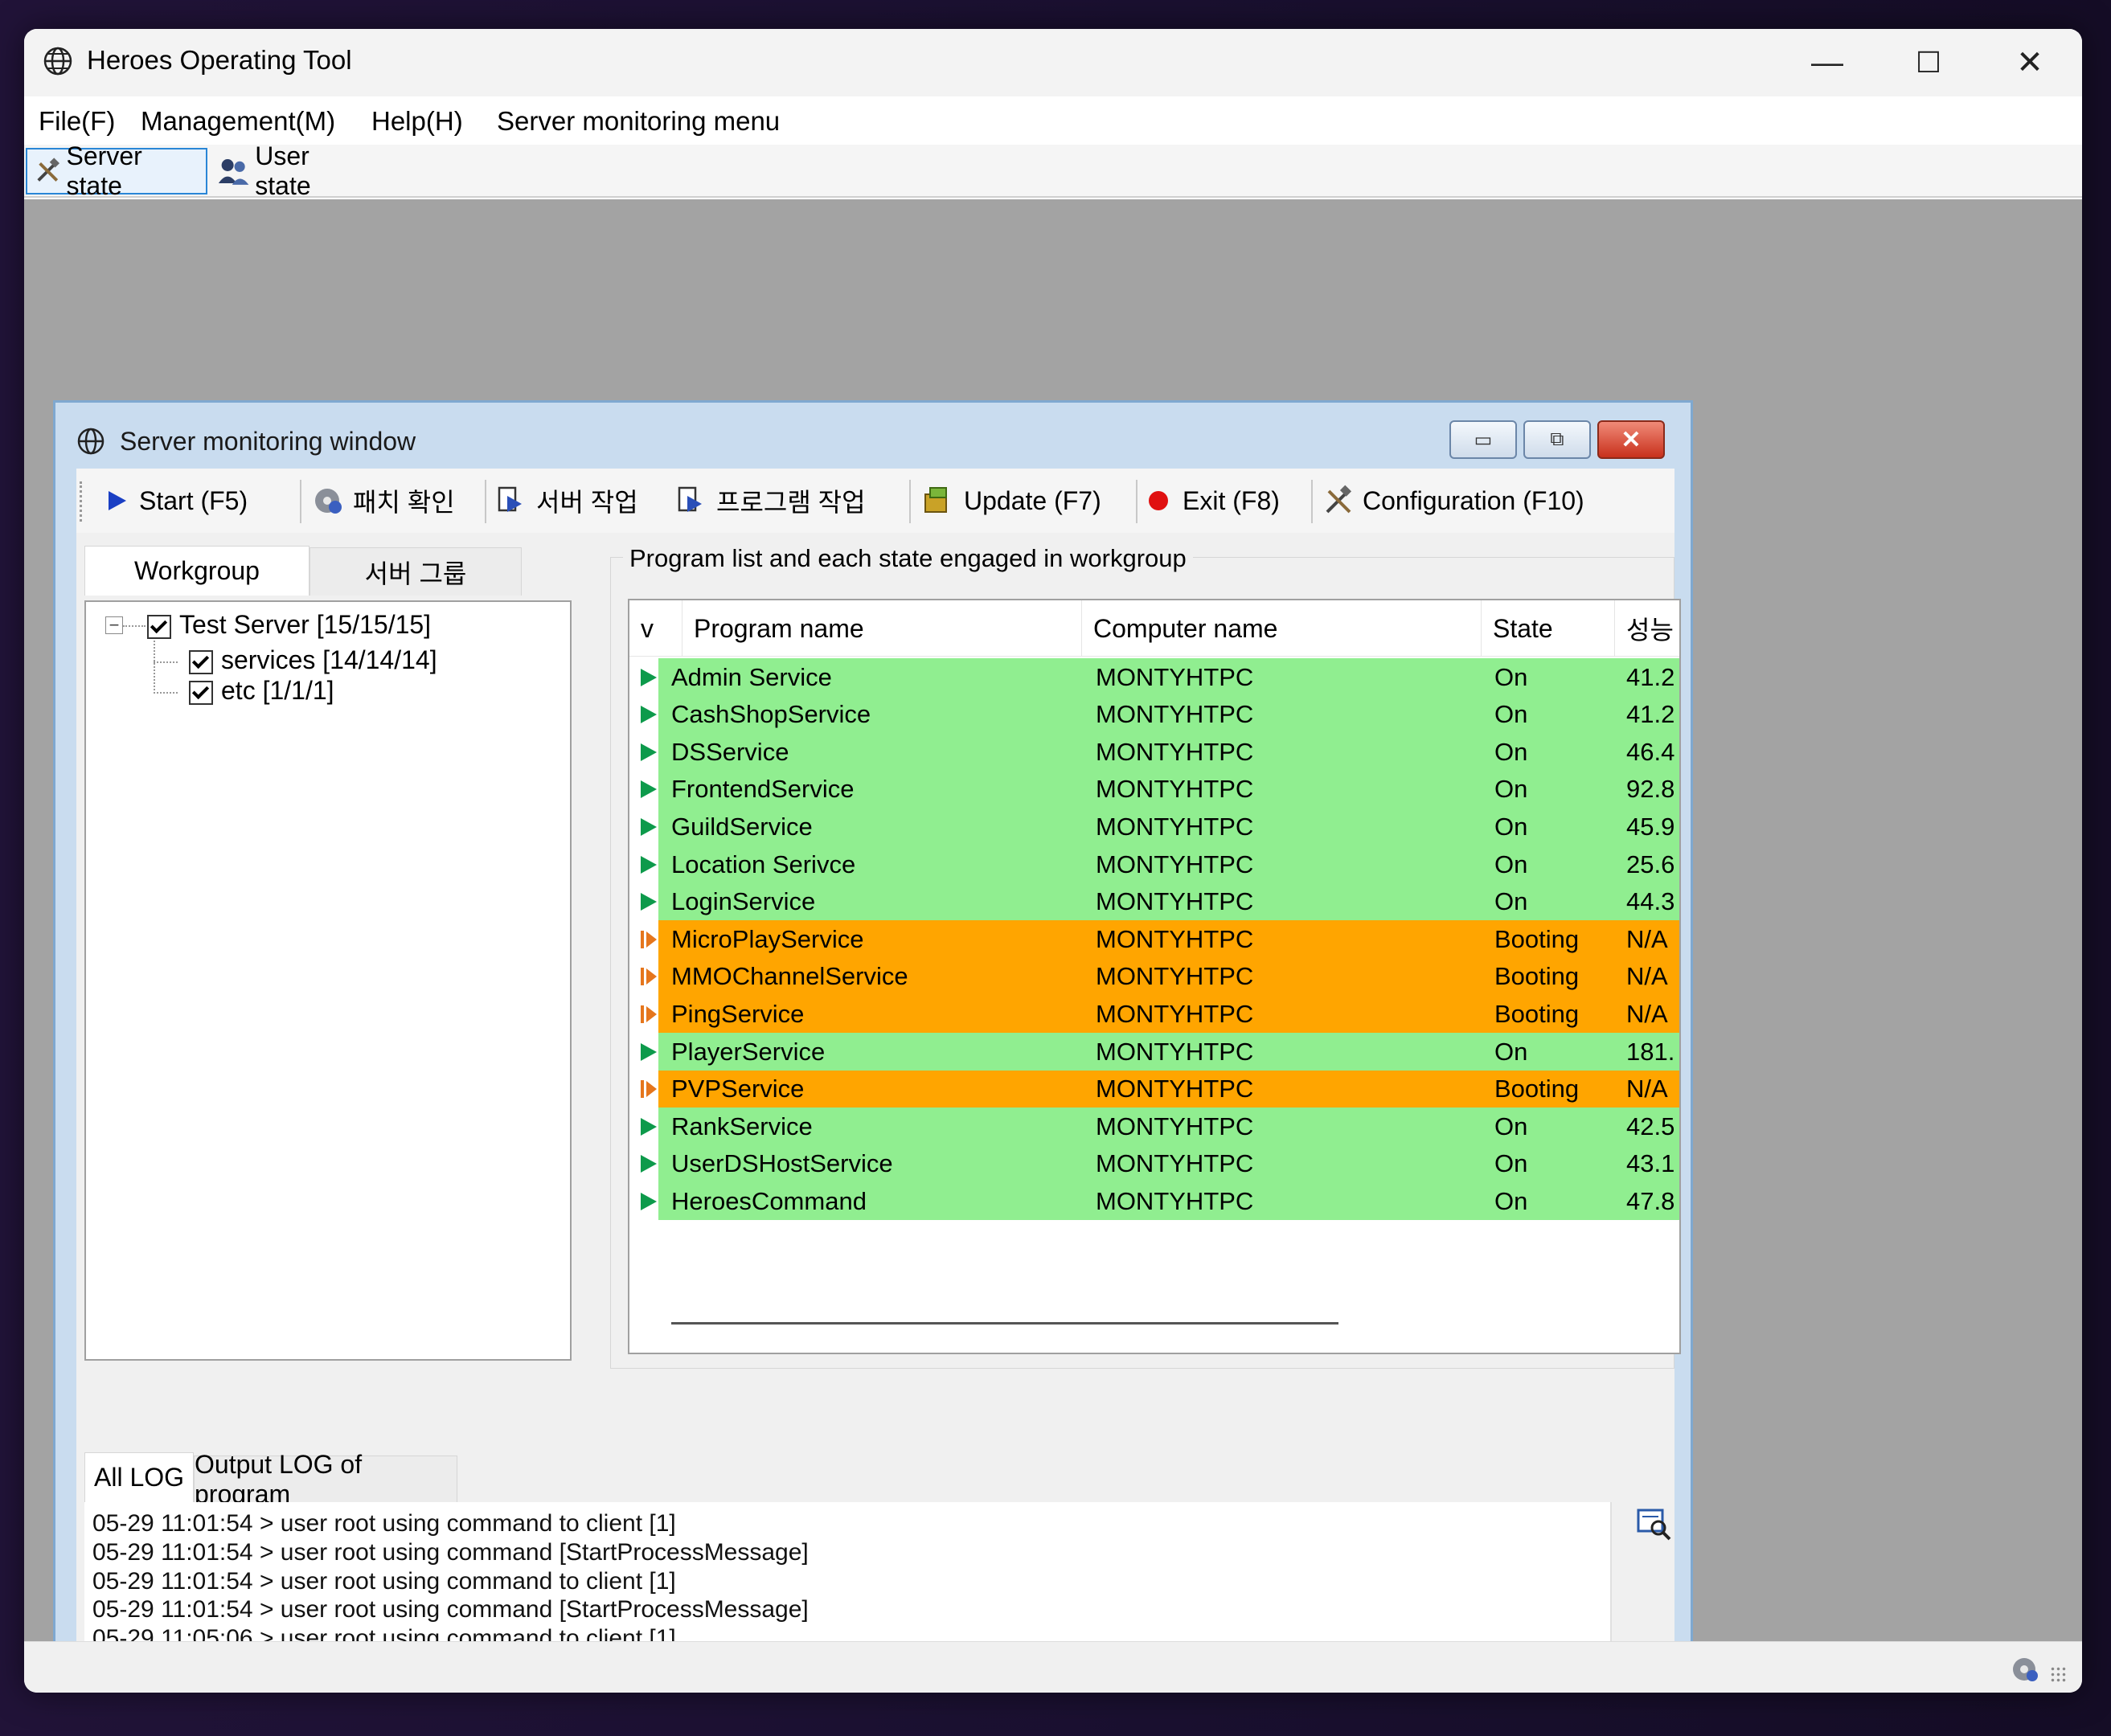 This screenshot has height=1736, width=2111. Describe the element at coordinates (1154, 827) in the screenshot. I see `table-row: GuildService MONTYHTPC On 45.9` at that location.